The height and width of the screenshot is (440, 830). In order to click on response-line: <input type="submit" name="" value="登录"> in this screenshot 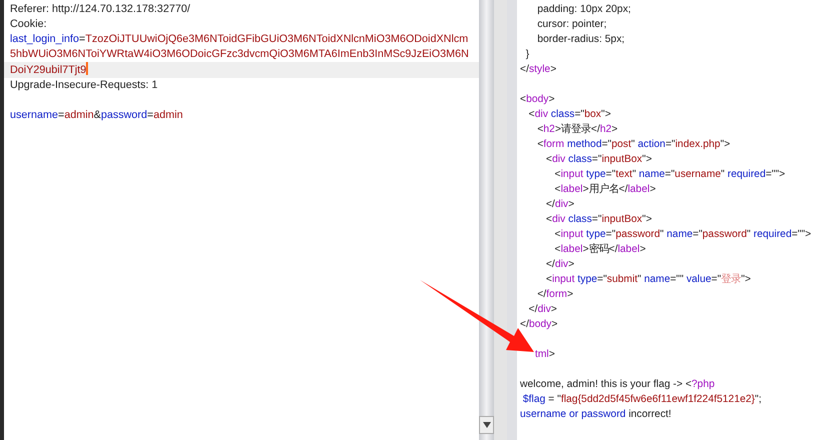, I will do `click(648, 279)`.